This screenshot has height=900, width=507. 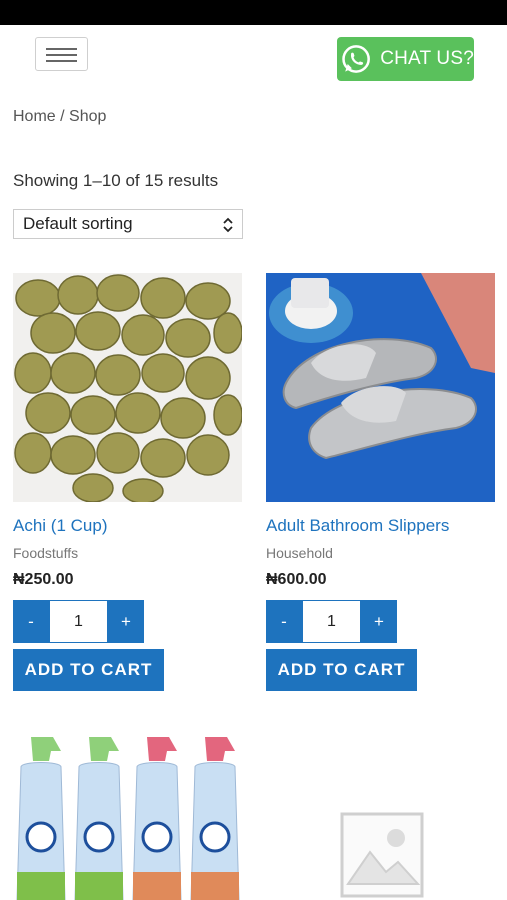 I want to click on product-category: Foodstuffs, so click(x=46, y=553).